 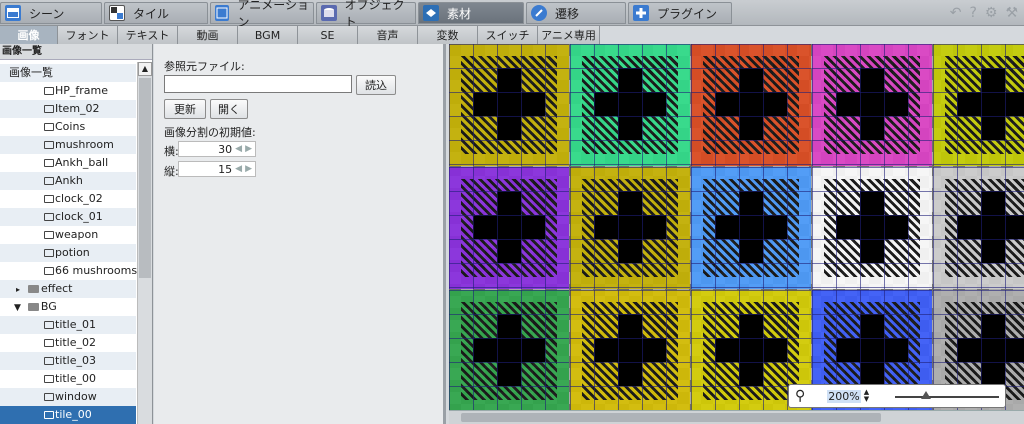 I want to click on tree-item: title_03, so click(x=68, y=361).